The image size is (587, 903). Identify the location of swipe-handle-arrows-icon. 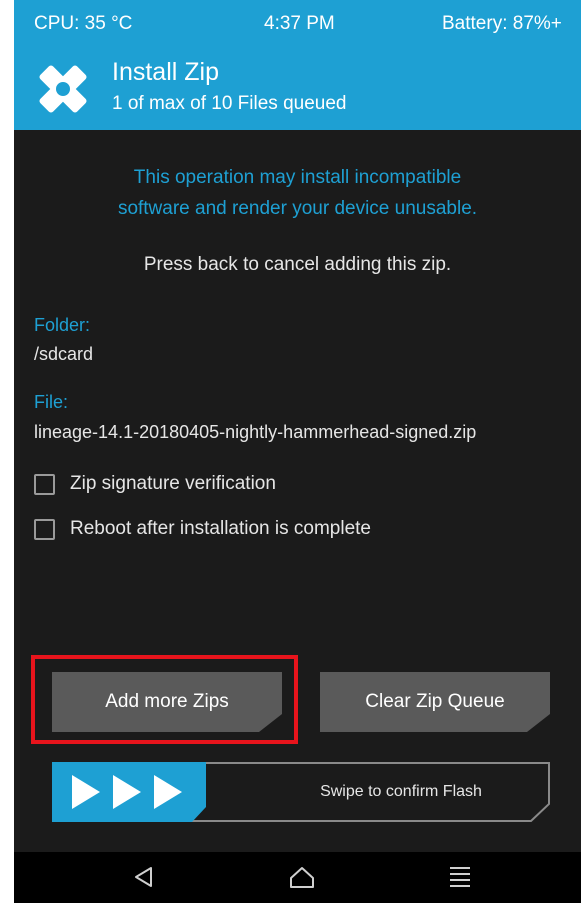
(129, 792).